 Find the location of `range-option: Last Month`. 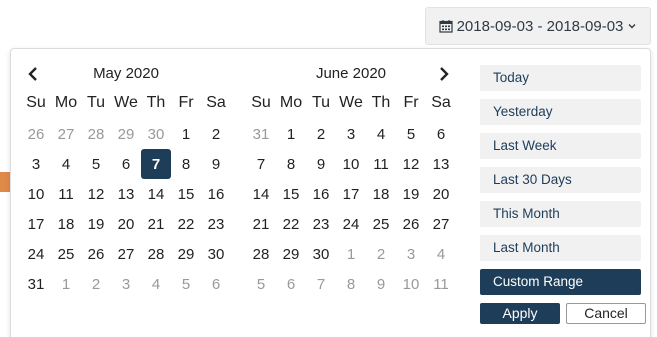

range-option: Last Month is located at coordinates (560, 248).